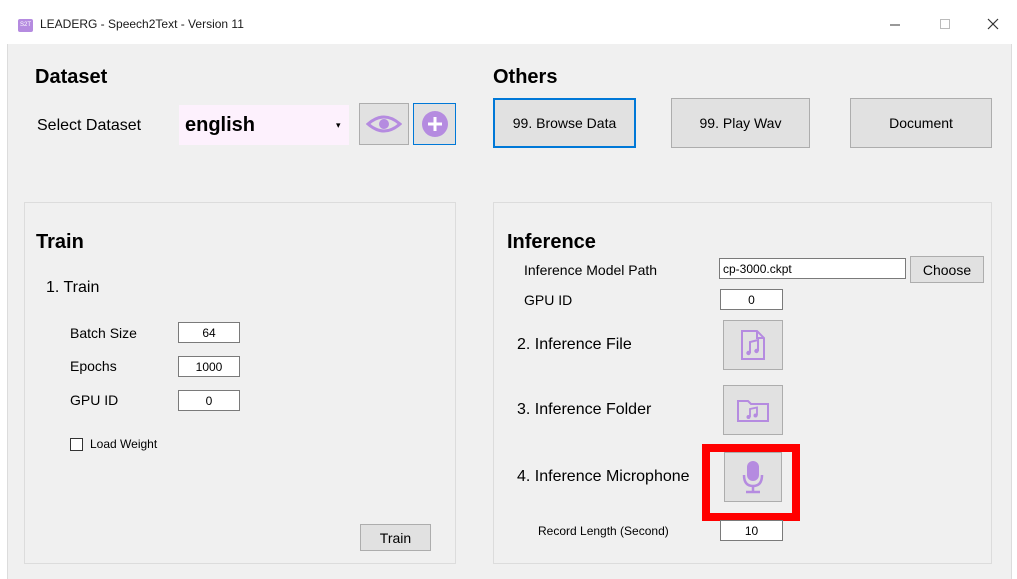  What do you see at coordinates (564, 123) in the screenshot?
I see `browse-data-button: 99. Browse Data` at bounding box center [564, 123].